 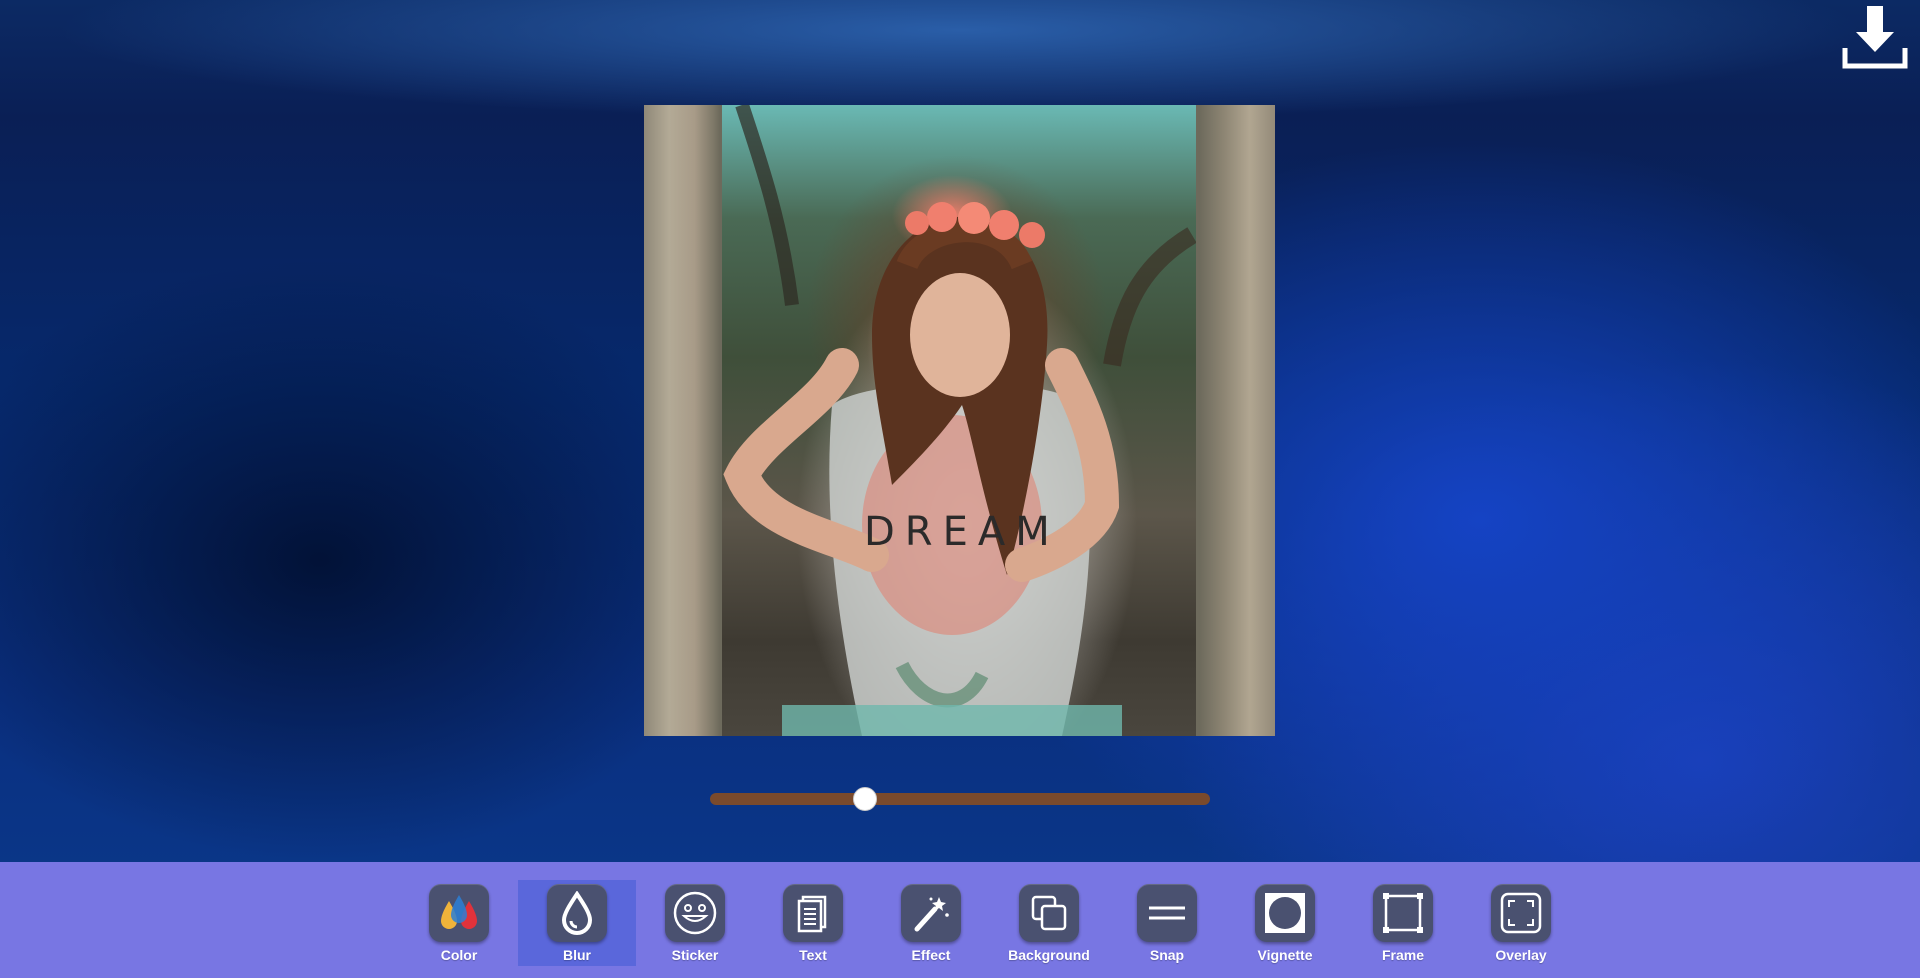 I want to click on tool-label: Vignette, so click(x=1285, y=955).